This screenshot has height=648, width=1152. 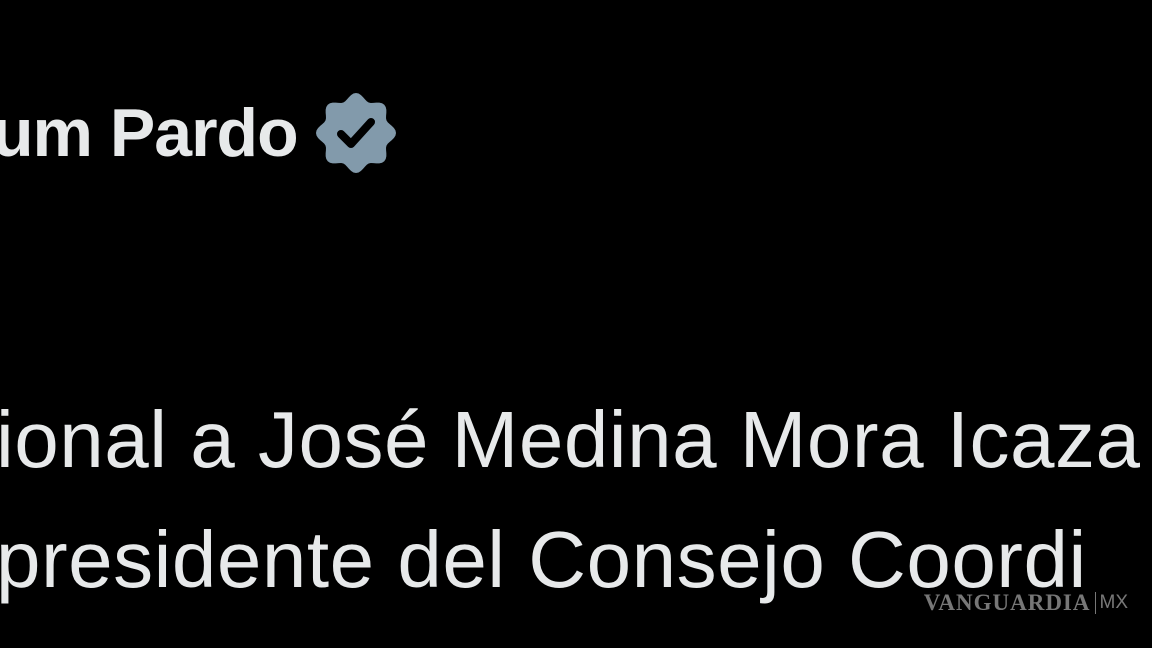 I want to click on author-row: um Pardo, so click(x=199, y=133).